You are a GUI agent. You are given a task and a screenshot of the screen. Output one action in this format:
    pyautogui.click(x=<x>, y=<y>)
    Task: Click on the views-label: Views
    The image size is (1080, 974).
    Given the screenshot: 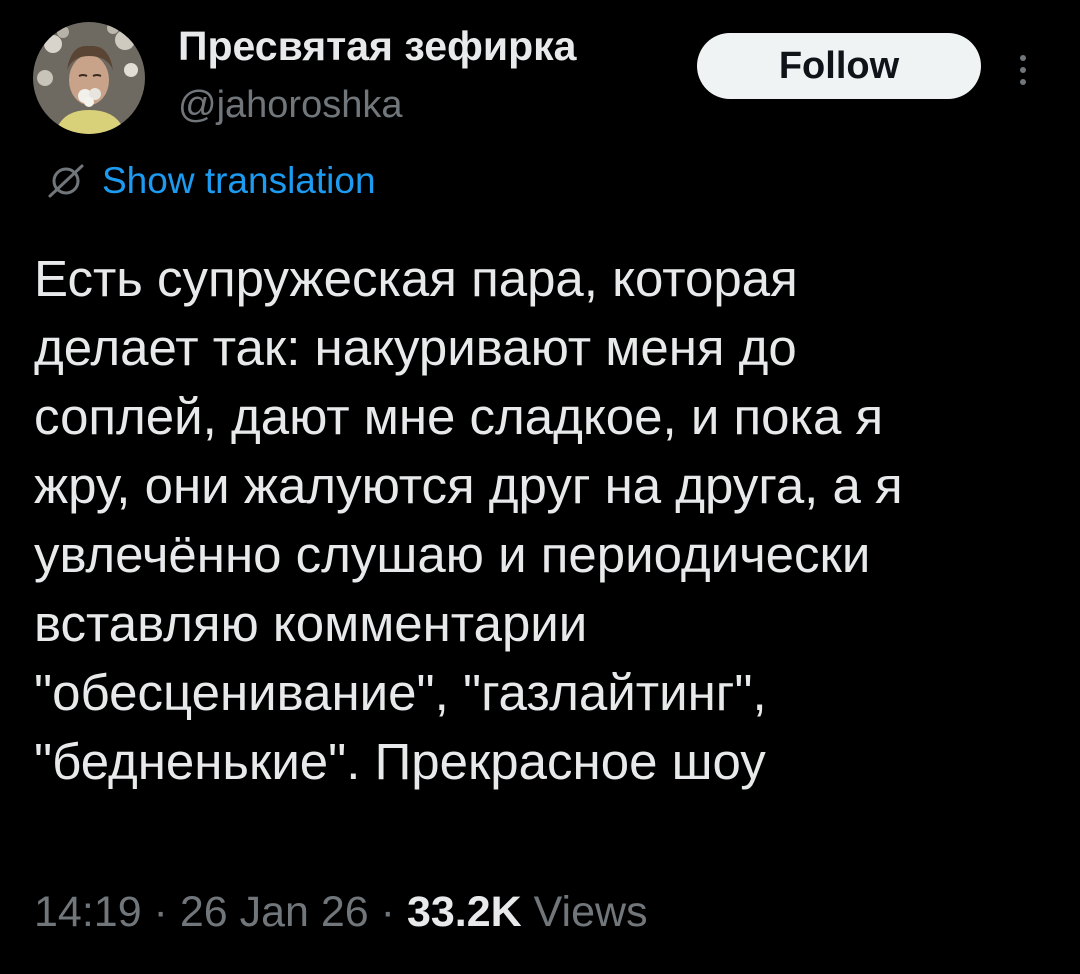 What is the action you would take?
    pyautogui.click(x=590, y=912)
    